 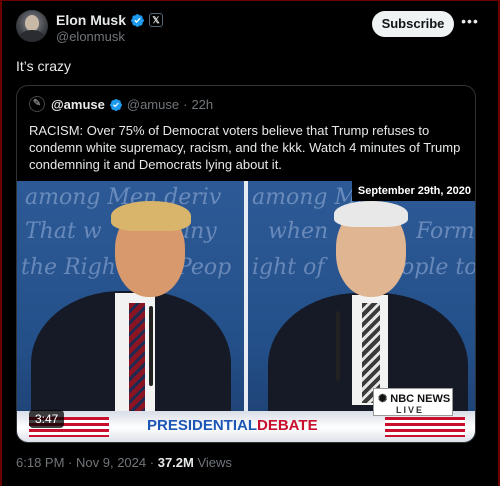 What do you see at coordinates (37, 104) in the screenshot?
I see `quoted-author-avatar: ✎` at bounding box center [37, 104].